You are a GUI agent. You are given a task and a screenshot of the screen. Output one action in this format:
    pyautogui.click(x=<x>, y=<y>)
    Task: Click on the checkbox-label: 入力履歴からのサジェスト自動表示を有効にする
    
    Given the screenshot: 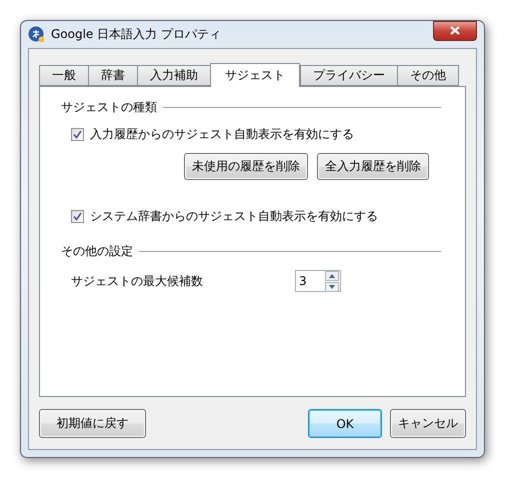 What is the action you would take?
    pyautogui.click(x=222, y=134)
    